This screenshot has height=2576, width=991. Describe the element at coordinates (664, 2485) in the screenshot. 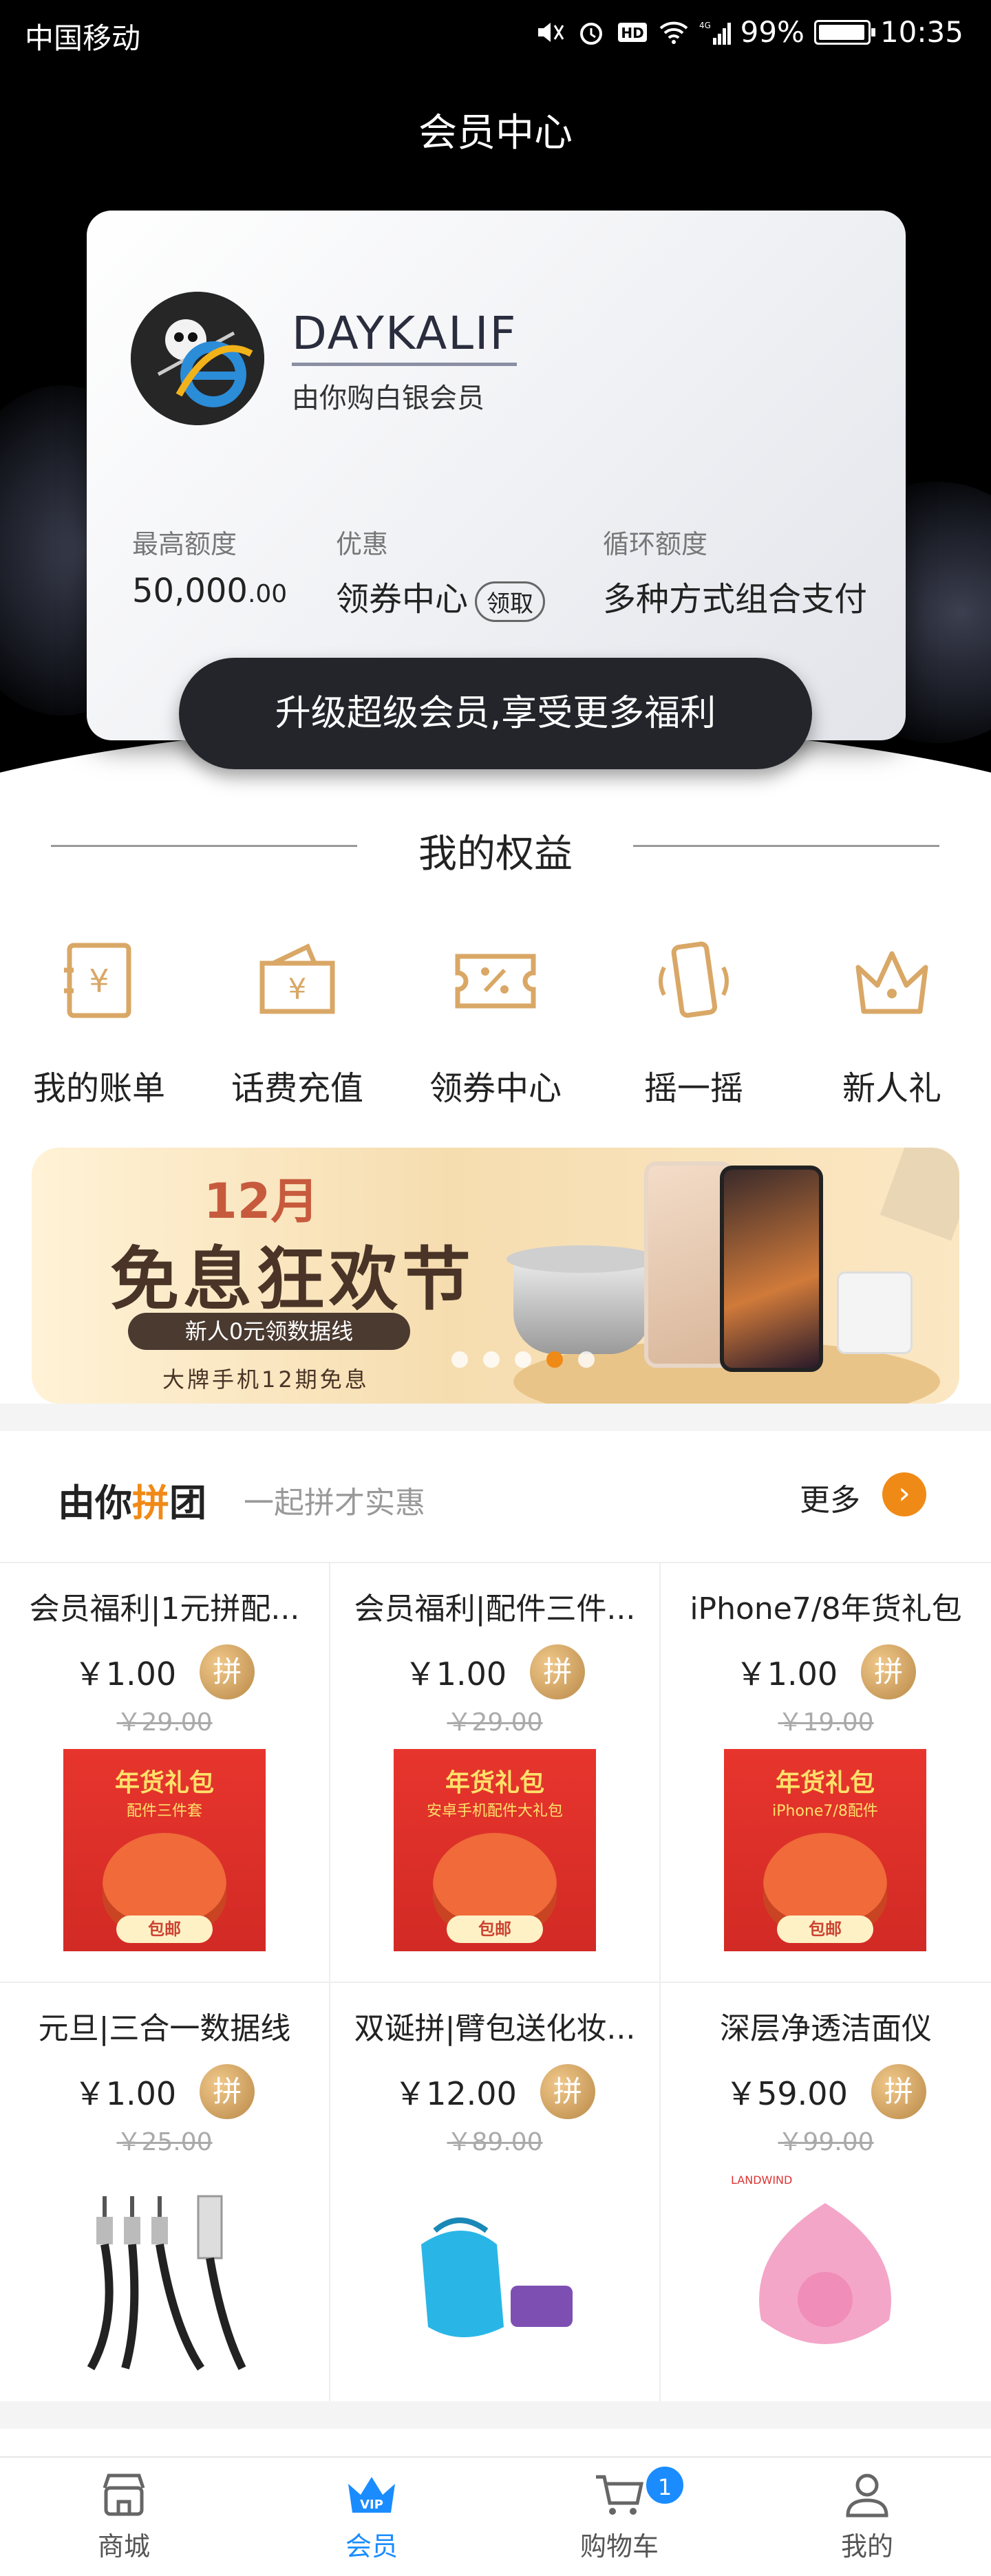

I see `cart-count-badge: 1` at that location.